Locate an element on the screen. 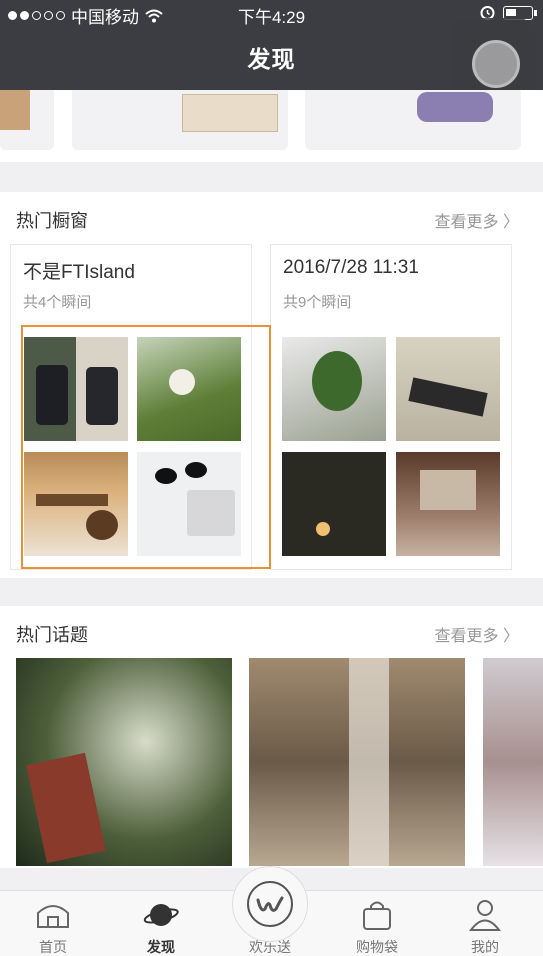 This screenshot has width=543, height=956. shopping-bag-icon is located at coordinates (377, 915).